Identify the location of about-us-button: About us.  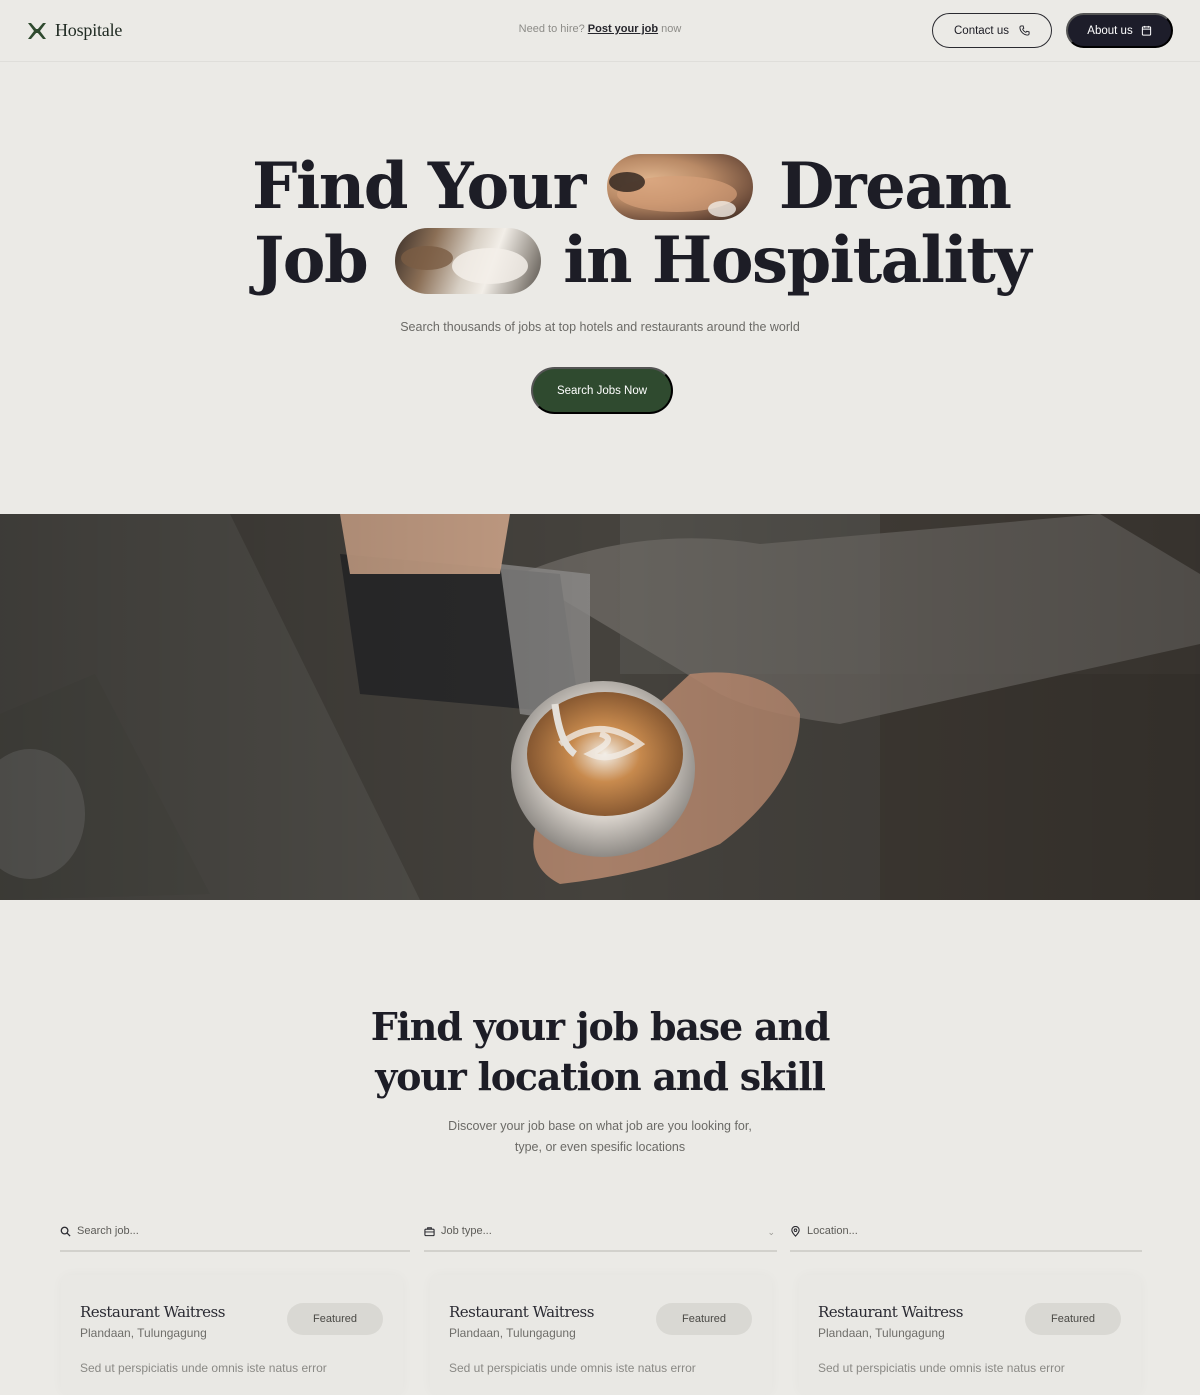
(1119, 30).